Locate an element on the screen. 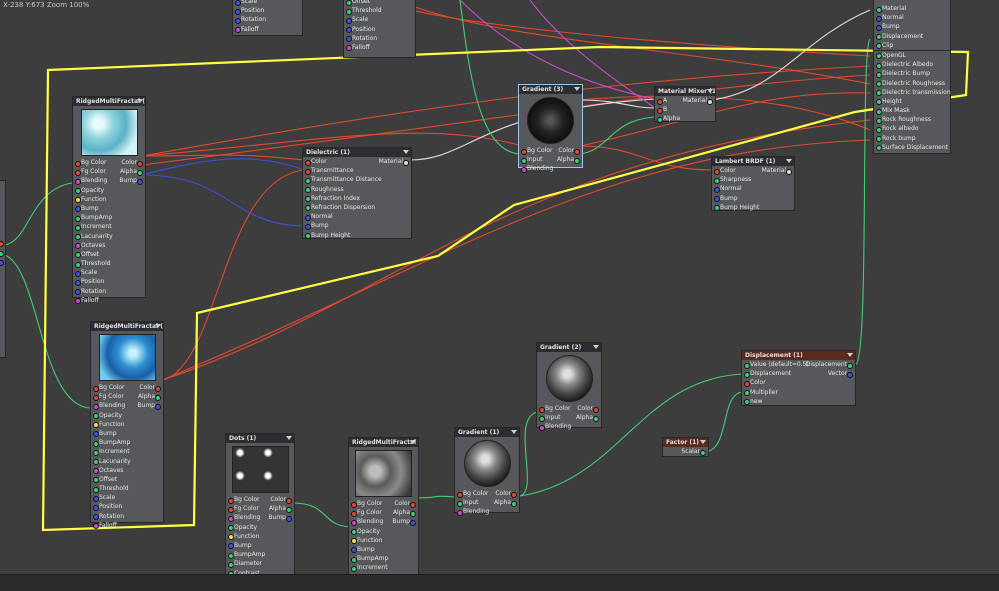 The width and height of the screenshot is (999, 591). input-label: Bg Color is located at coordinates (94, 162).